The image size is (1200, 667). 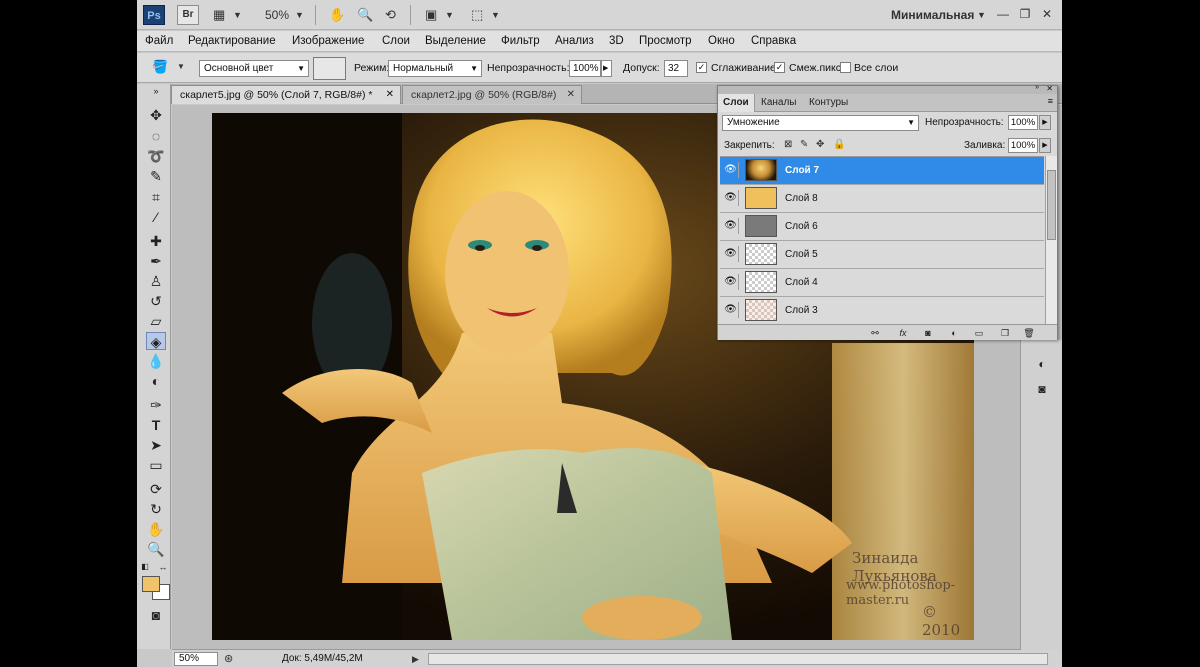 I want to click on layer-row: 👁 Слой 3, so click(x=882, y=310).